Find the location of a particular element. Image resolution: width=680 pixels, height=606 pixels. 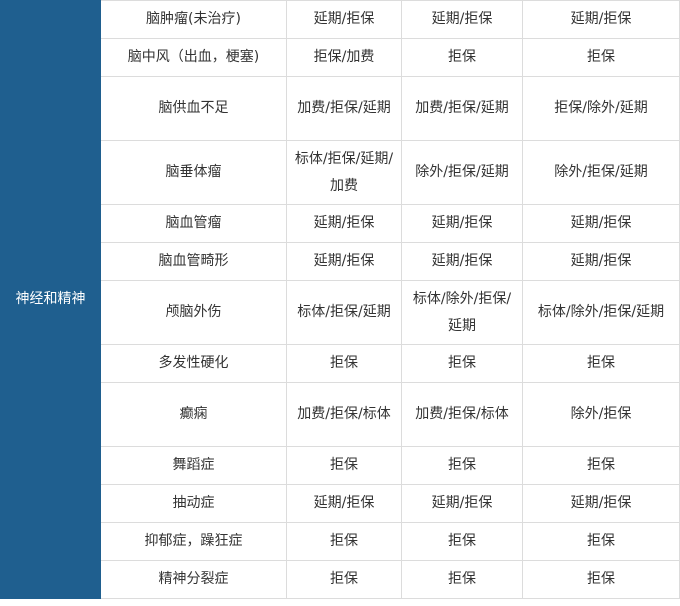

table-row: 抑郁症，躁狂症 拒保 拒保 拒保 is located at coordinates (340, 541).